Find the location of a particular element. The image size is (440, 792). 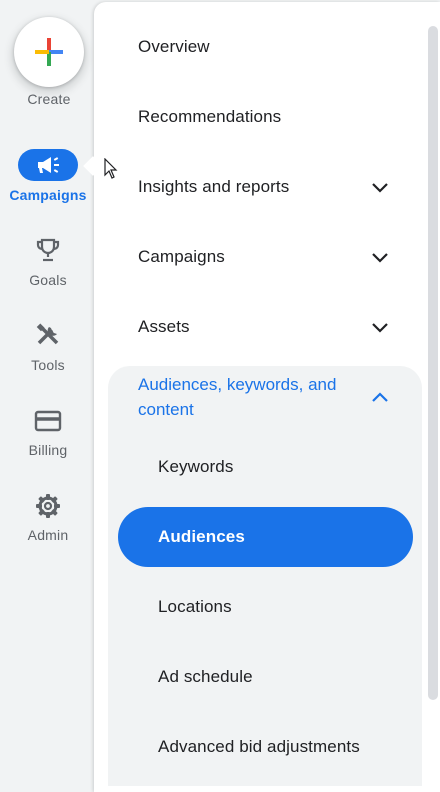

gear-icon is located at coordinates (48, 506).